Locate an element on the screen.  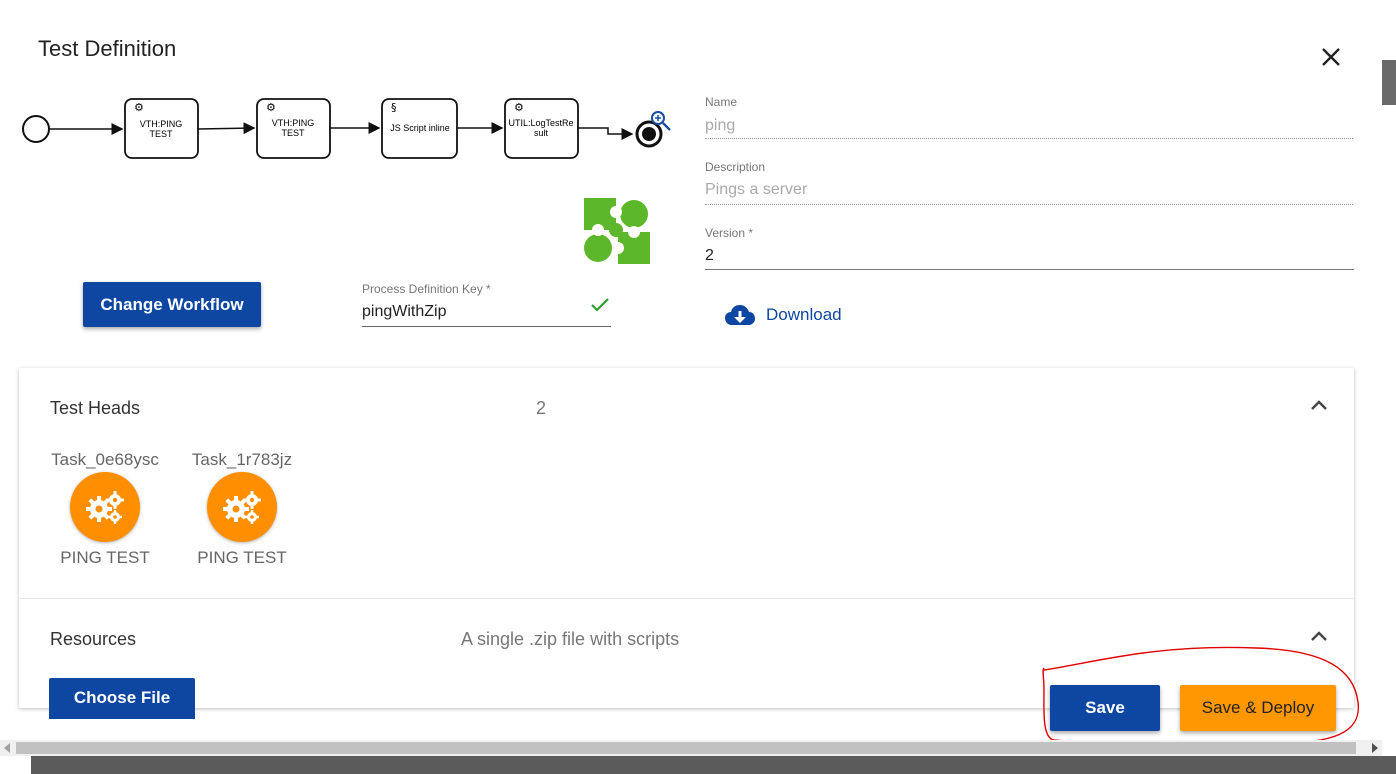
chevron-up-icon is located at coordinates (1319, 405).